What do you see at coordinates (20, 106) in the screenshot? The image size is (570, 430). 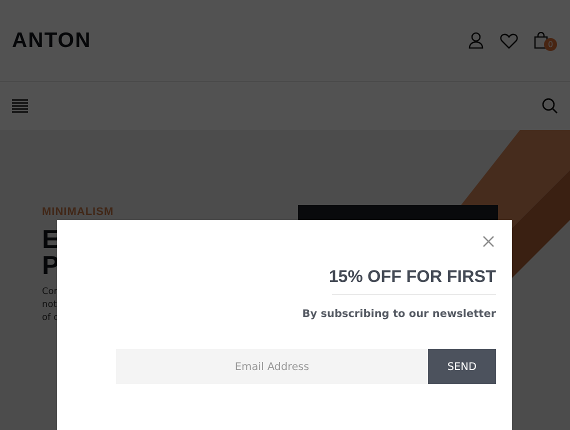 I see `menu-icon` at bounding box center [20, 106].